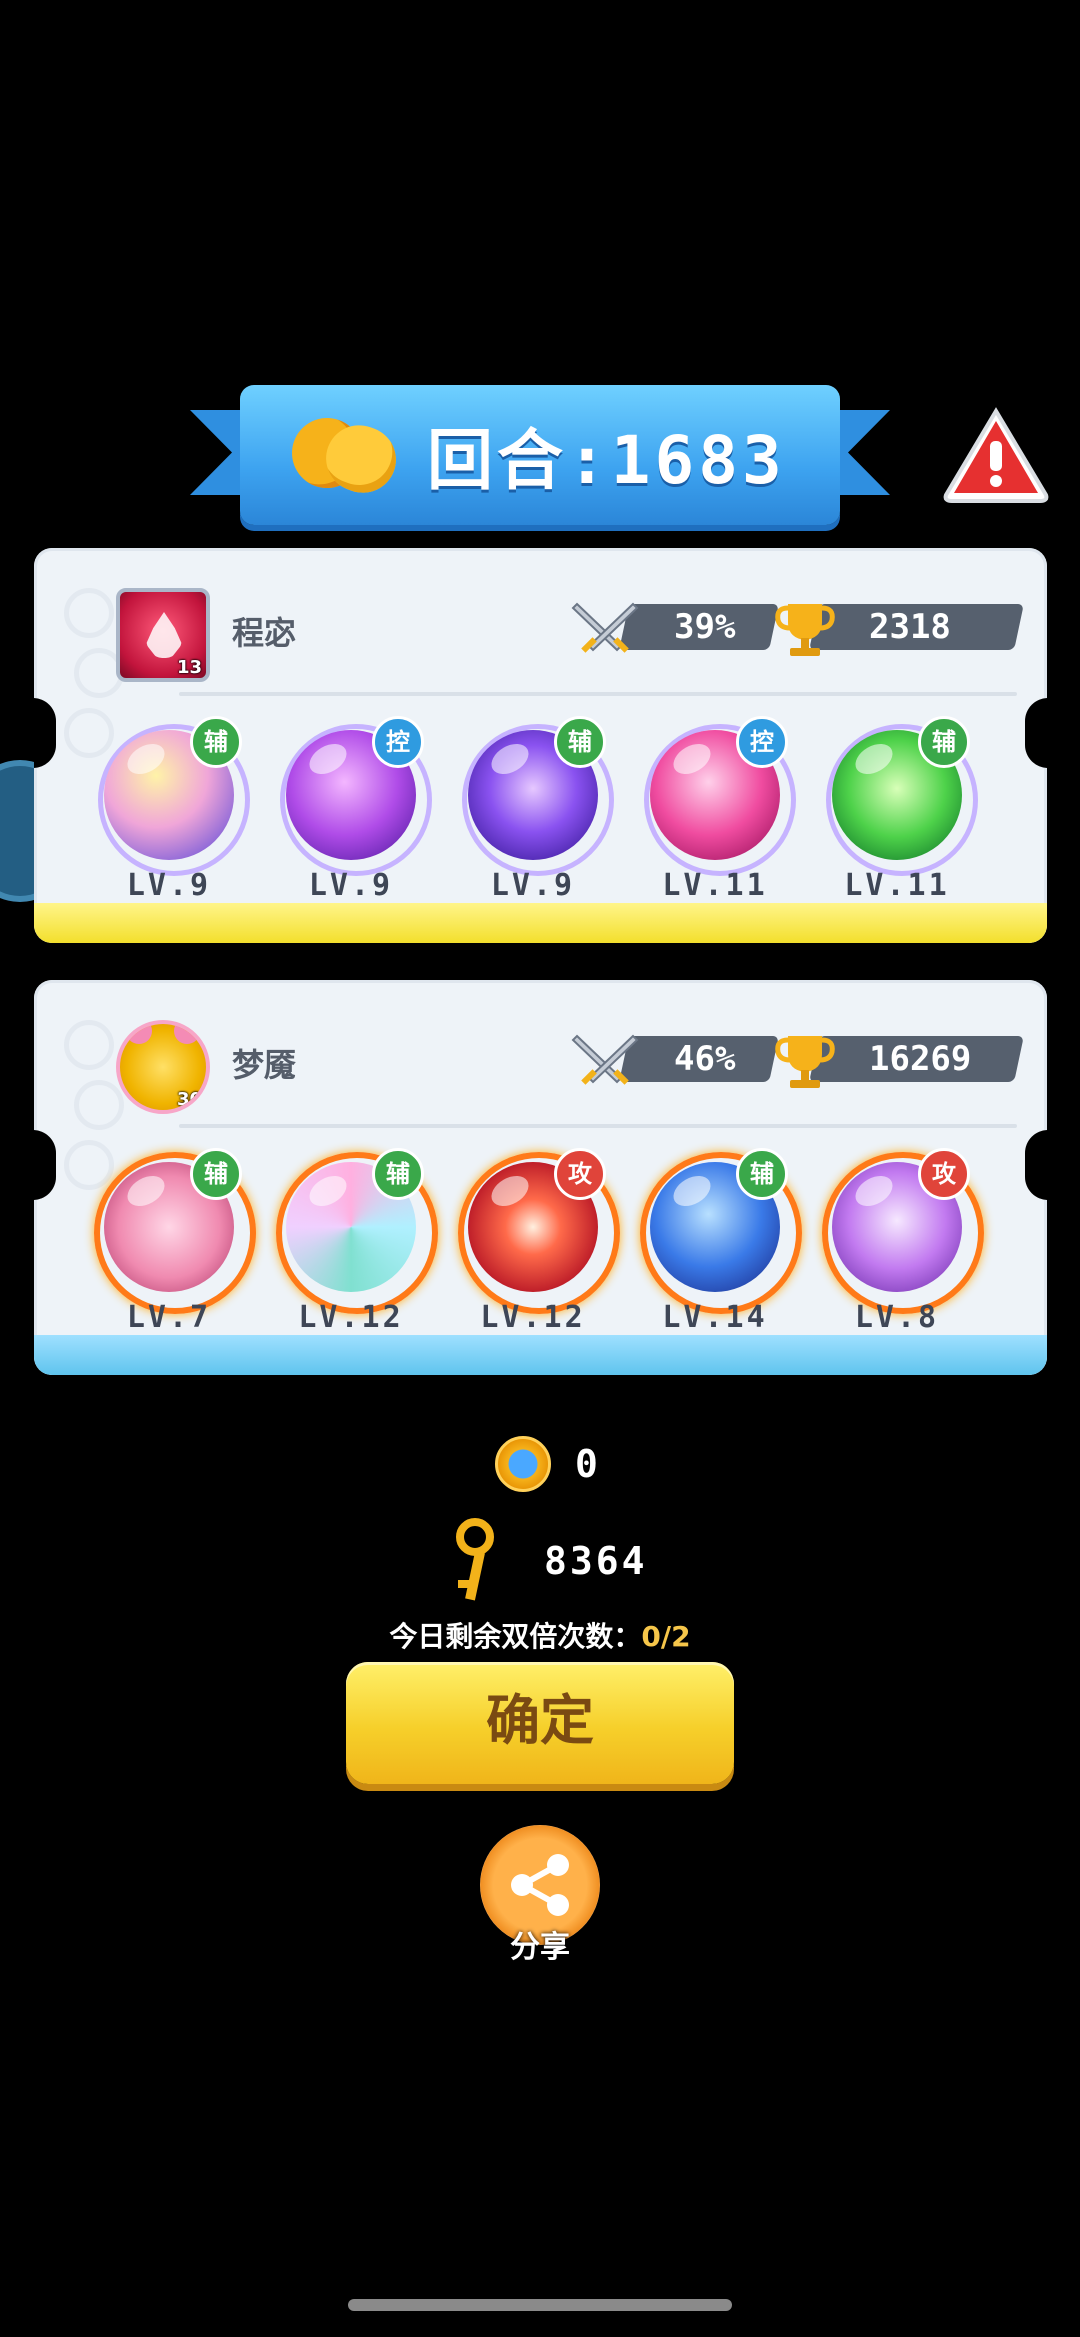 This screenshot has width=1080, height=2337. I want to click on gem-slot: 控 LV.11, so click(718, 811).